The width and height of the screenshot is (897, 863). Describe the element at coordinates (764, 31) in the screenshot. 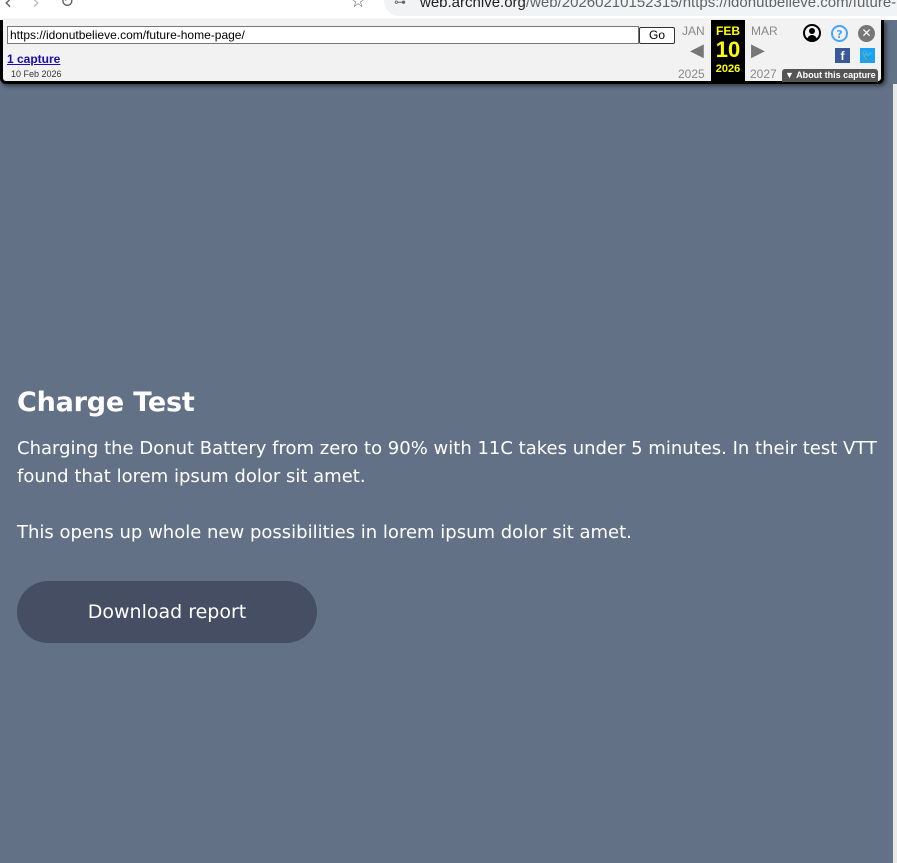

I see `next-month: MAR` at that location.